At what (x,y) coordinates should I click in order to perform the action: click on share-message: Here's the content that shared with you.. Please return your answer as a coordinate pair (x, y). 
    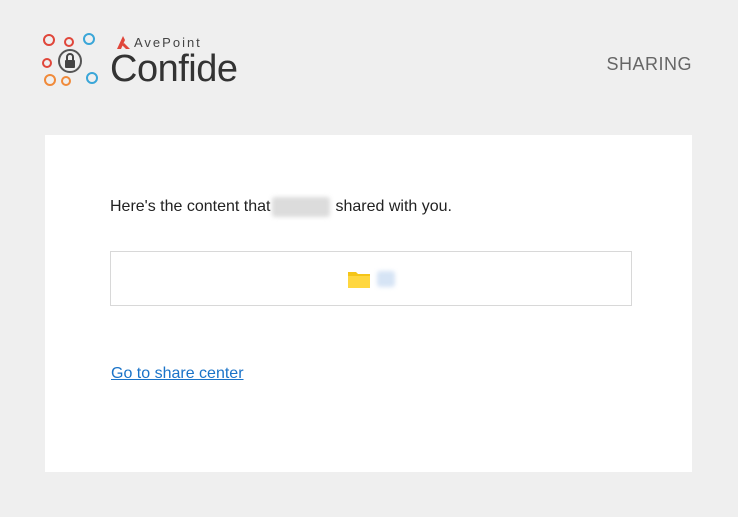
    Looking at the image, I should click on (281, 207).